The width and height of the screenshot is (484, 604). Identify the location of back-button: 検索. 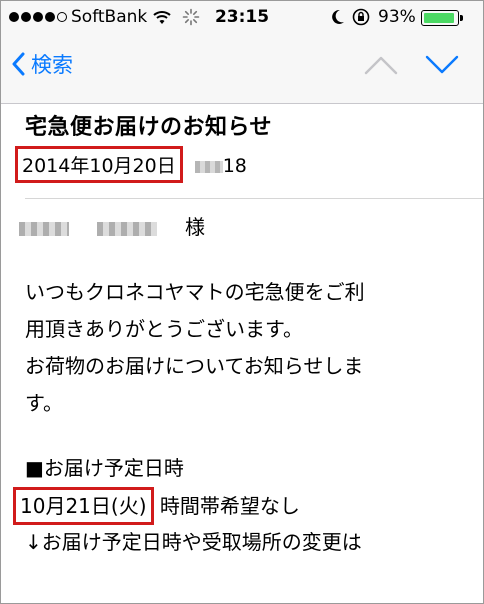
(42, 64).